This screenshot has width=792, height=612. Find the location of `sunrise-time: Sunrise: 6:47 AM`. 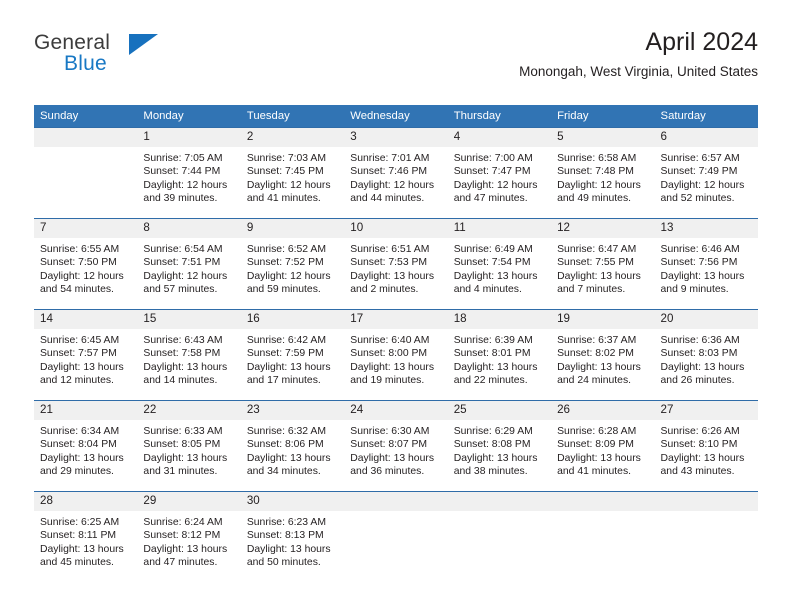

sunrise-time: Sunrise: 6:47 AM is located at coordinates (597, 249).